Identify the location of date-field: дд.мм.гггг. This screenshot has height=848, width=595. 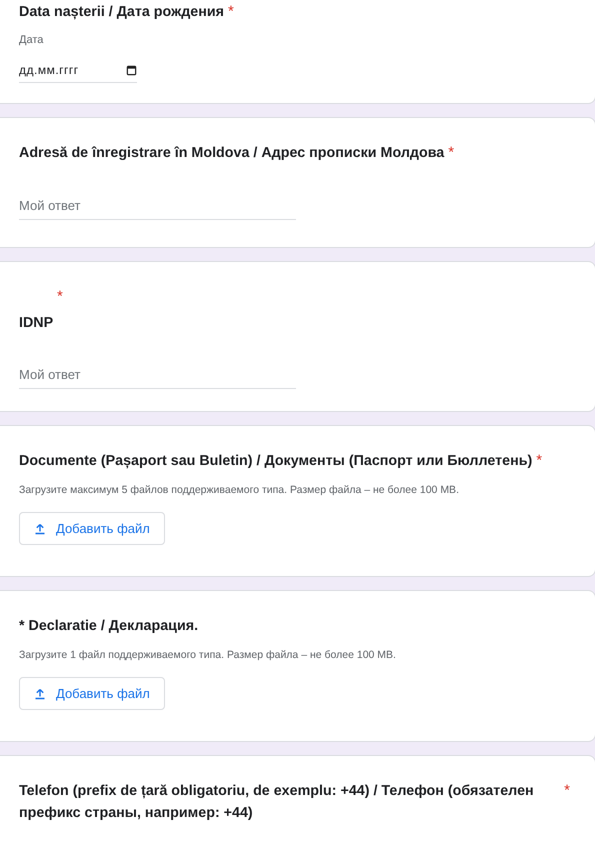
(78, 70).